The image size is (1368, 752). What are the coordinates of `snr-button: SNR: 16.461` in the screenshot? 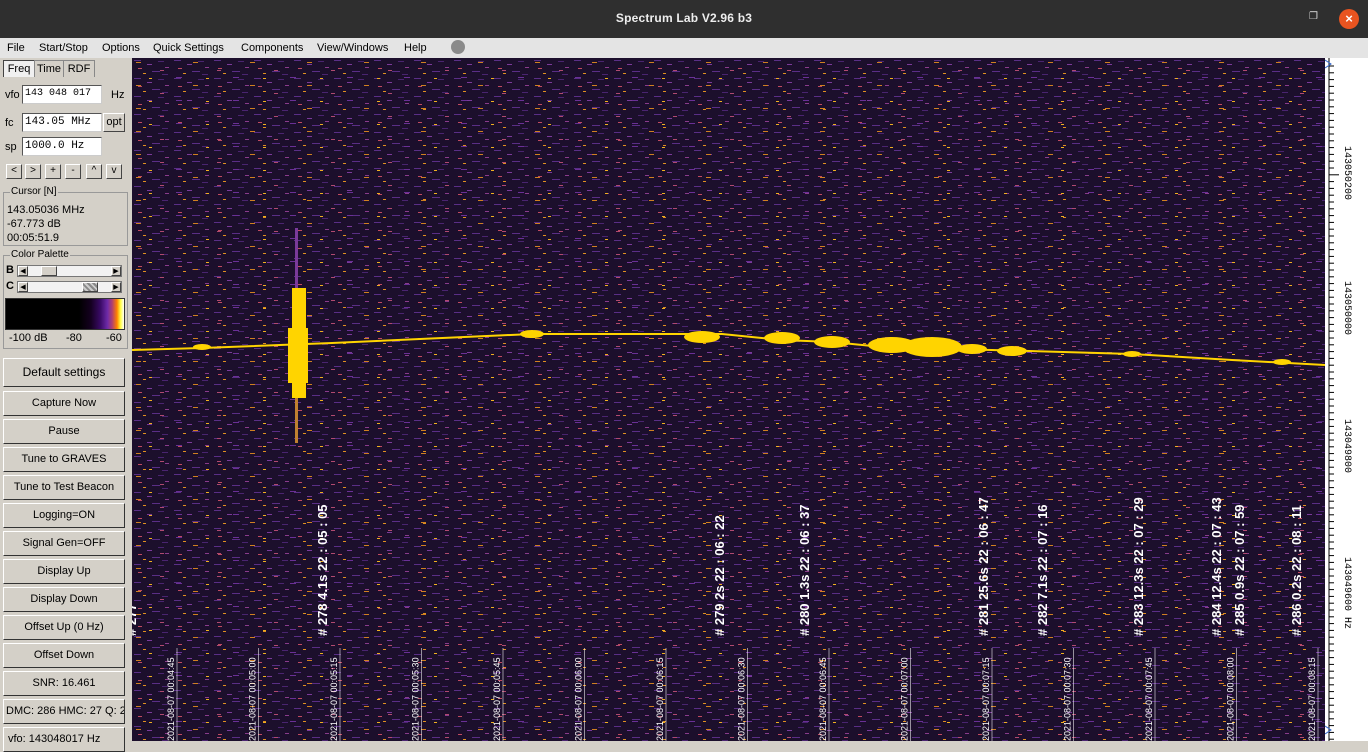 It's located at (64, 683).